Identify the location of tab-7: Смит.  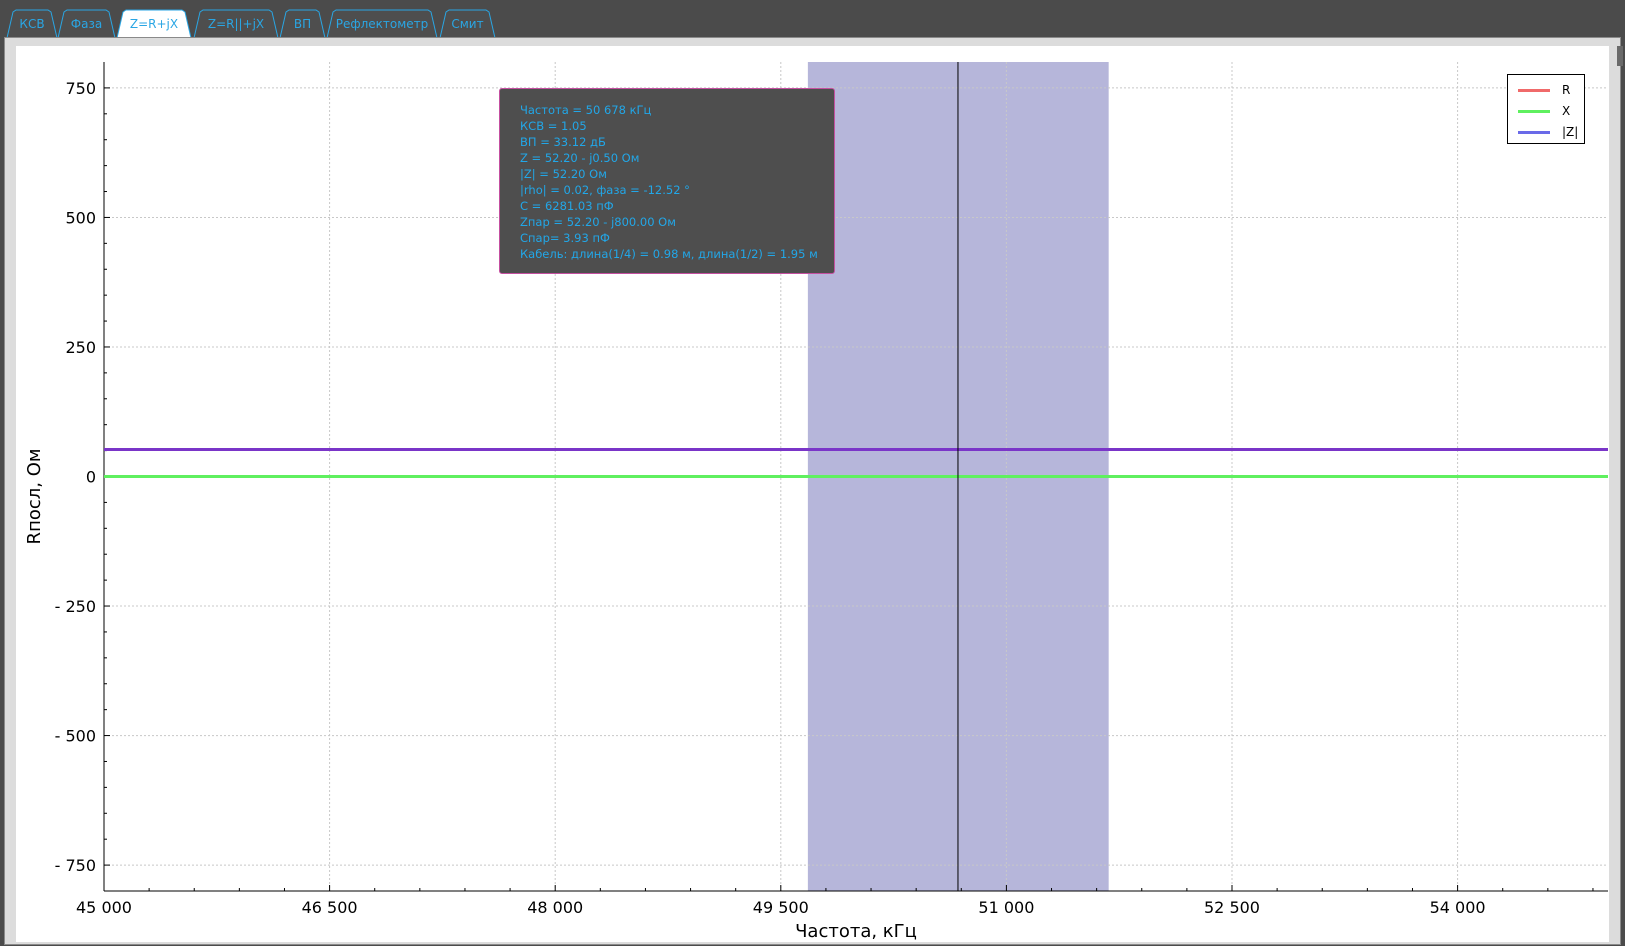
(467, 24).